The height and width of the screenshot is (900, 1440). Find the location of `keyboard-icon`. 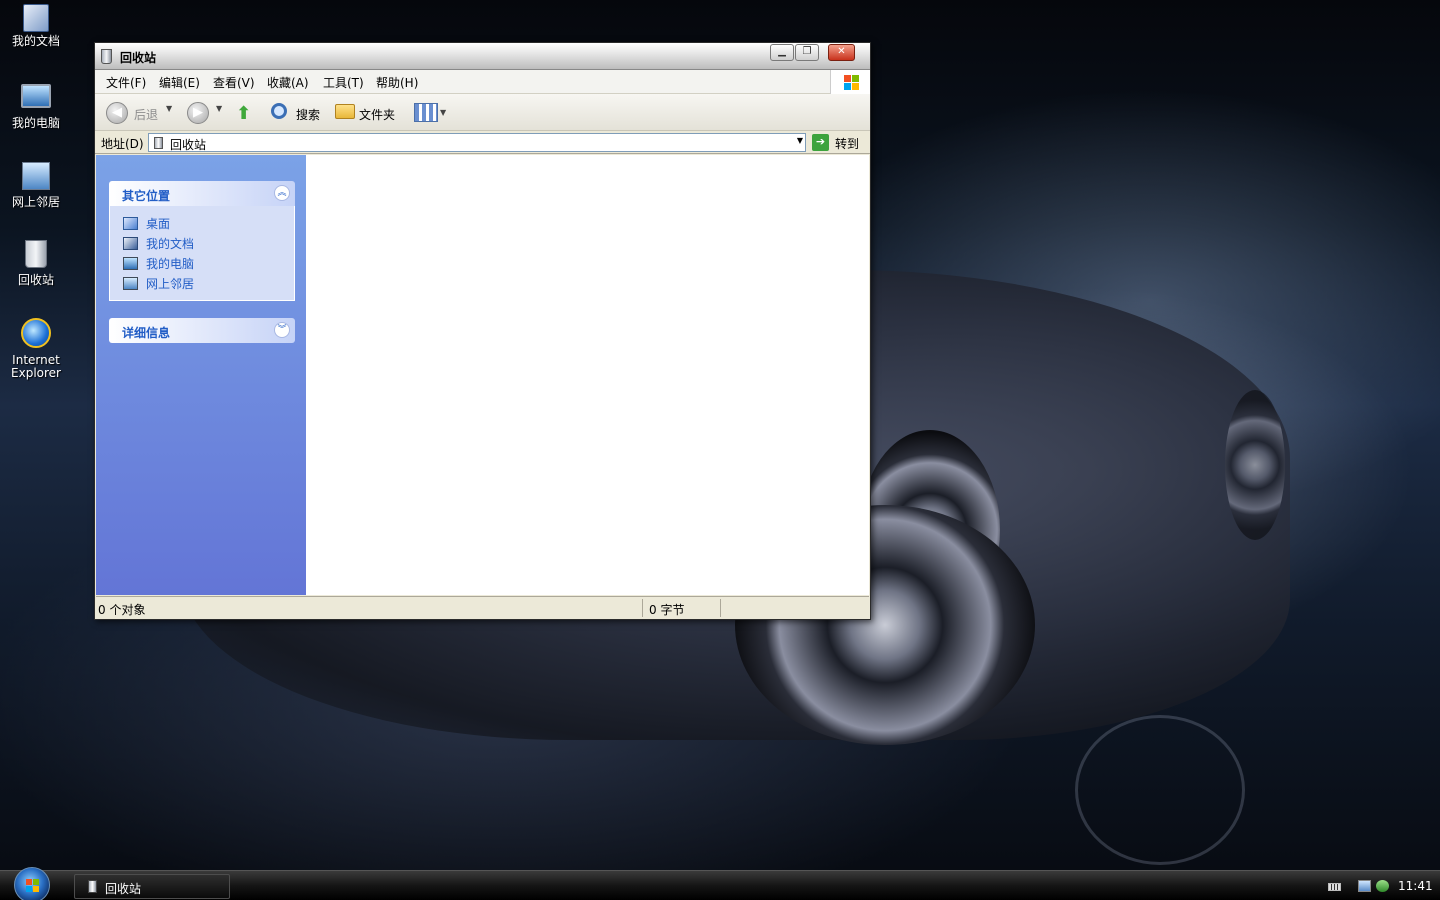

keyboard-icon is located at coordinates (1334, 887).